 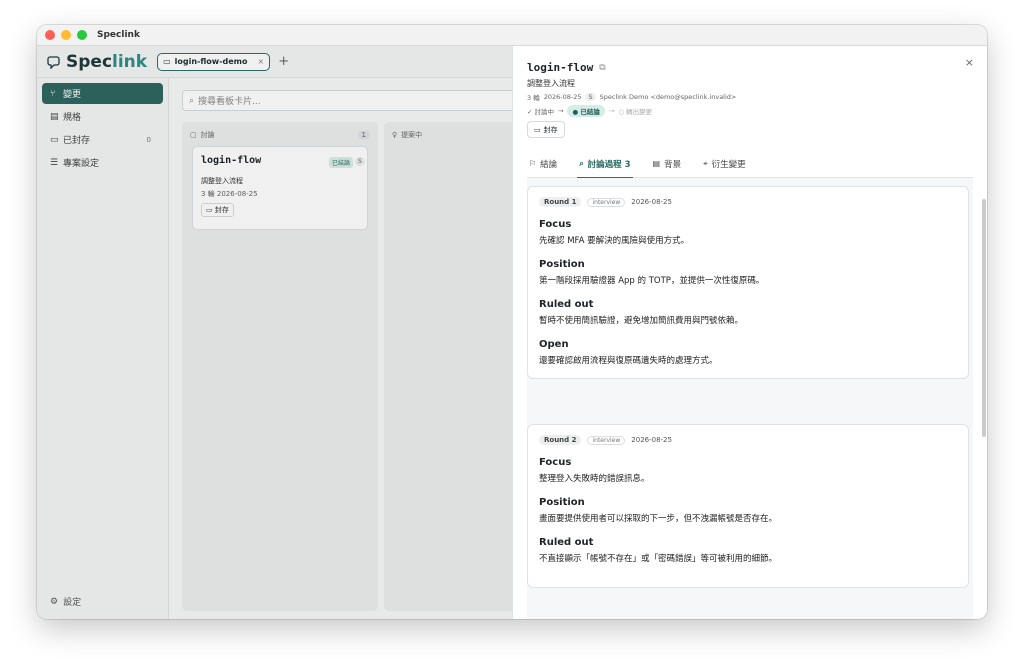 What do you see at coordinates (118, 35) in the screenshot?
I see `window-title: Speclink` at bounding box center [118, 35].